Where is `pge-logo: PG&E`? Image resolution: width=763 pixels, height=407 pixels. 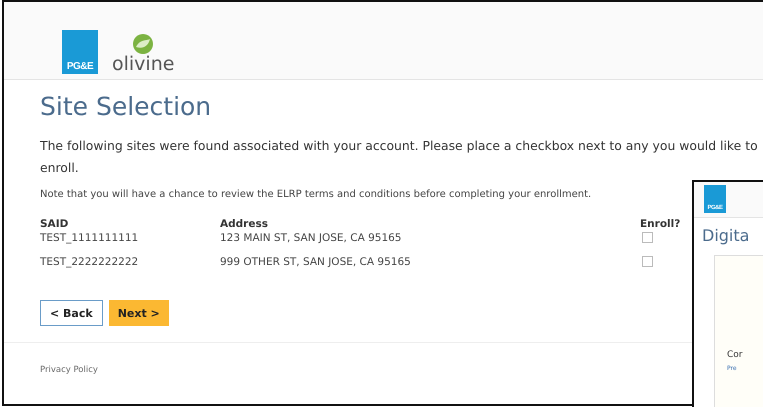 pge-logo: PG&E is located at coordinates (80, 52).